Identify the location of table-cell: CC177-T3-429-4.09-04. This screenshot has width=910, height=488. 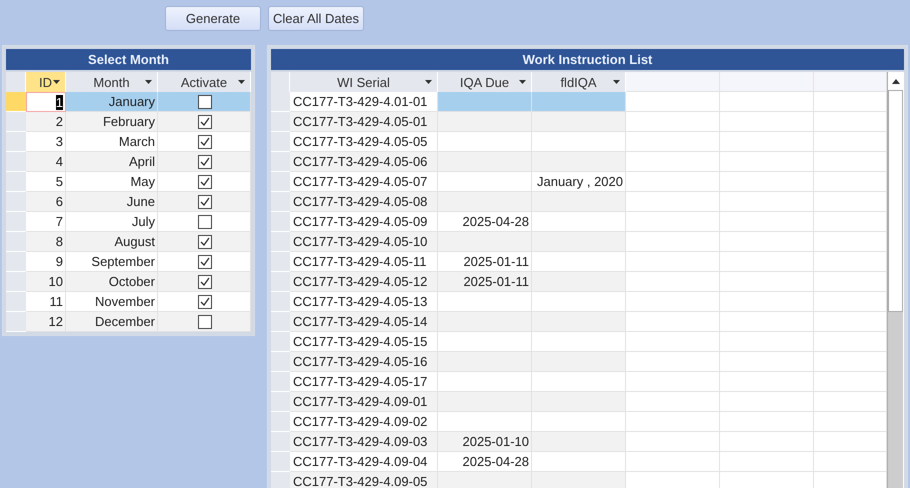
(364, 462).